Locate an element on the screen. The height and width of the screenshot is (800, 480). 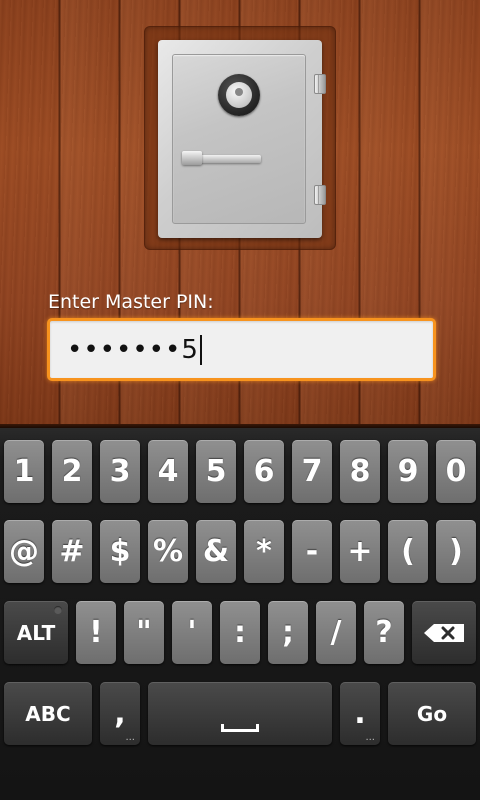
key-6: 6 is located at coordinates (264, 471).